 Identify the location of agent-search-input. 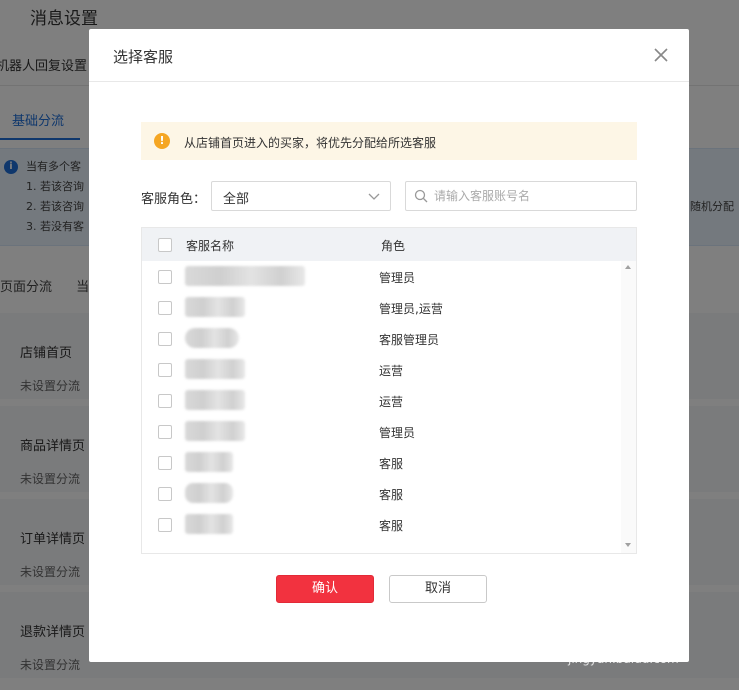
(532, 196).